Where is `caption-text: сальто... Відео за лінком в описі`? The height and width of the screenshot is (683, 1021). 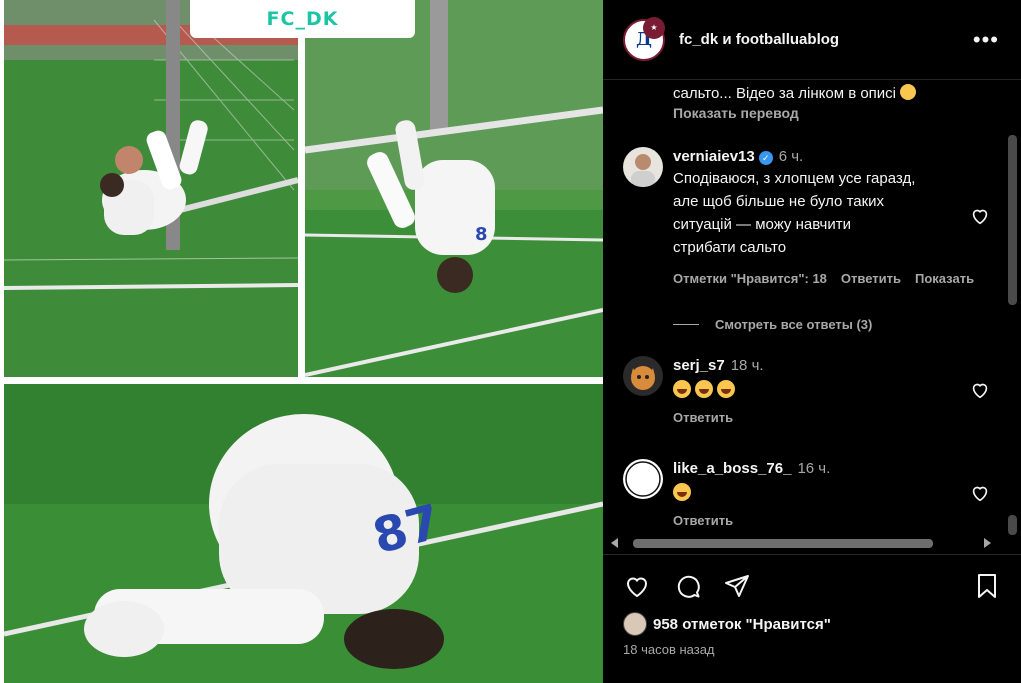 caption-text: сальто... Відео за лінком в описі is located at coordinates (795, 94).